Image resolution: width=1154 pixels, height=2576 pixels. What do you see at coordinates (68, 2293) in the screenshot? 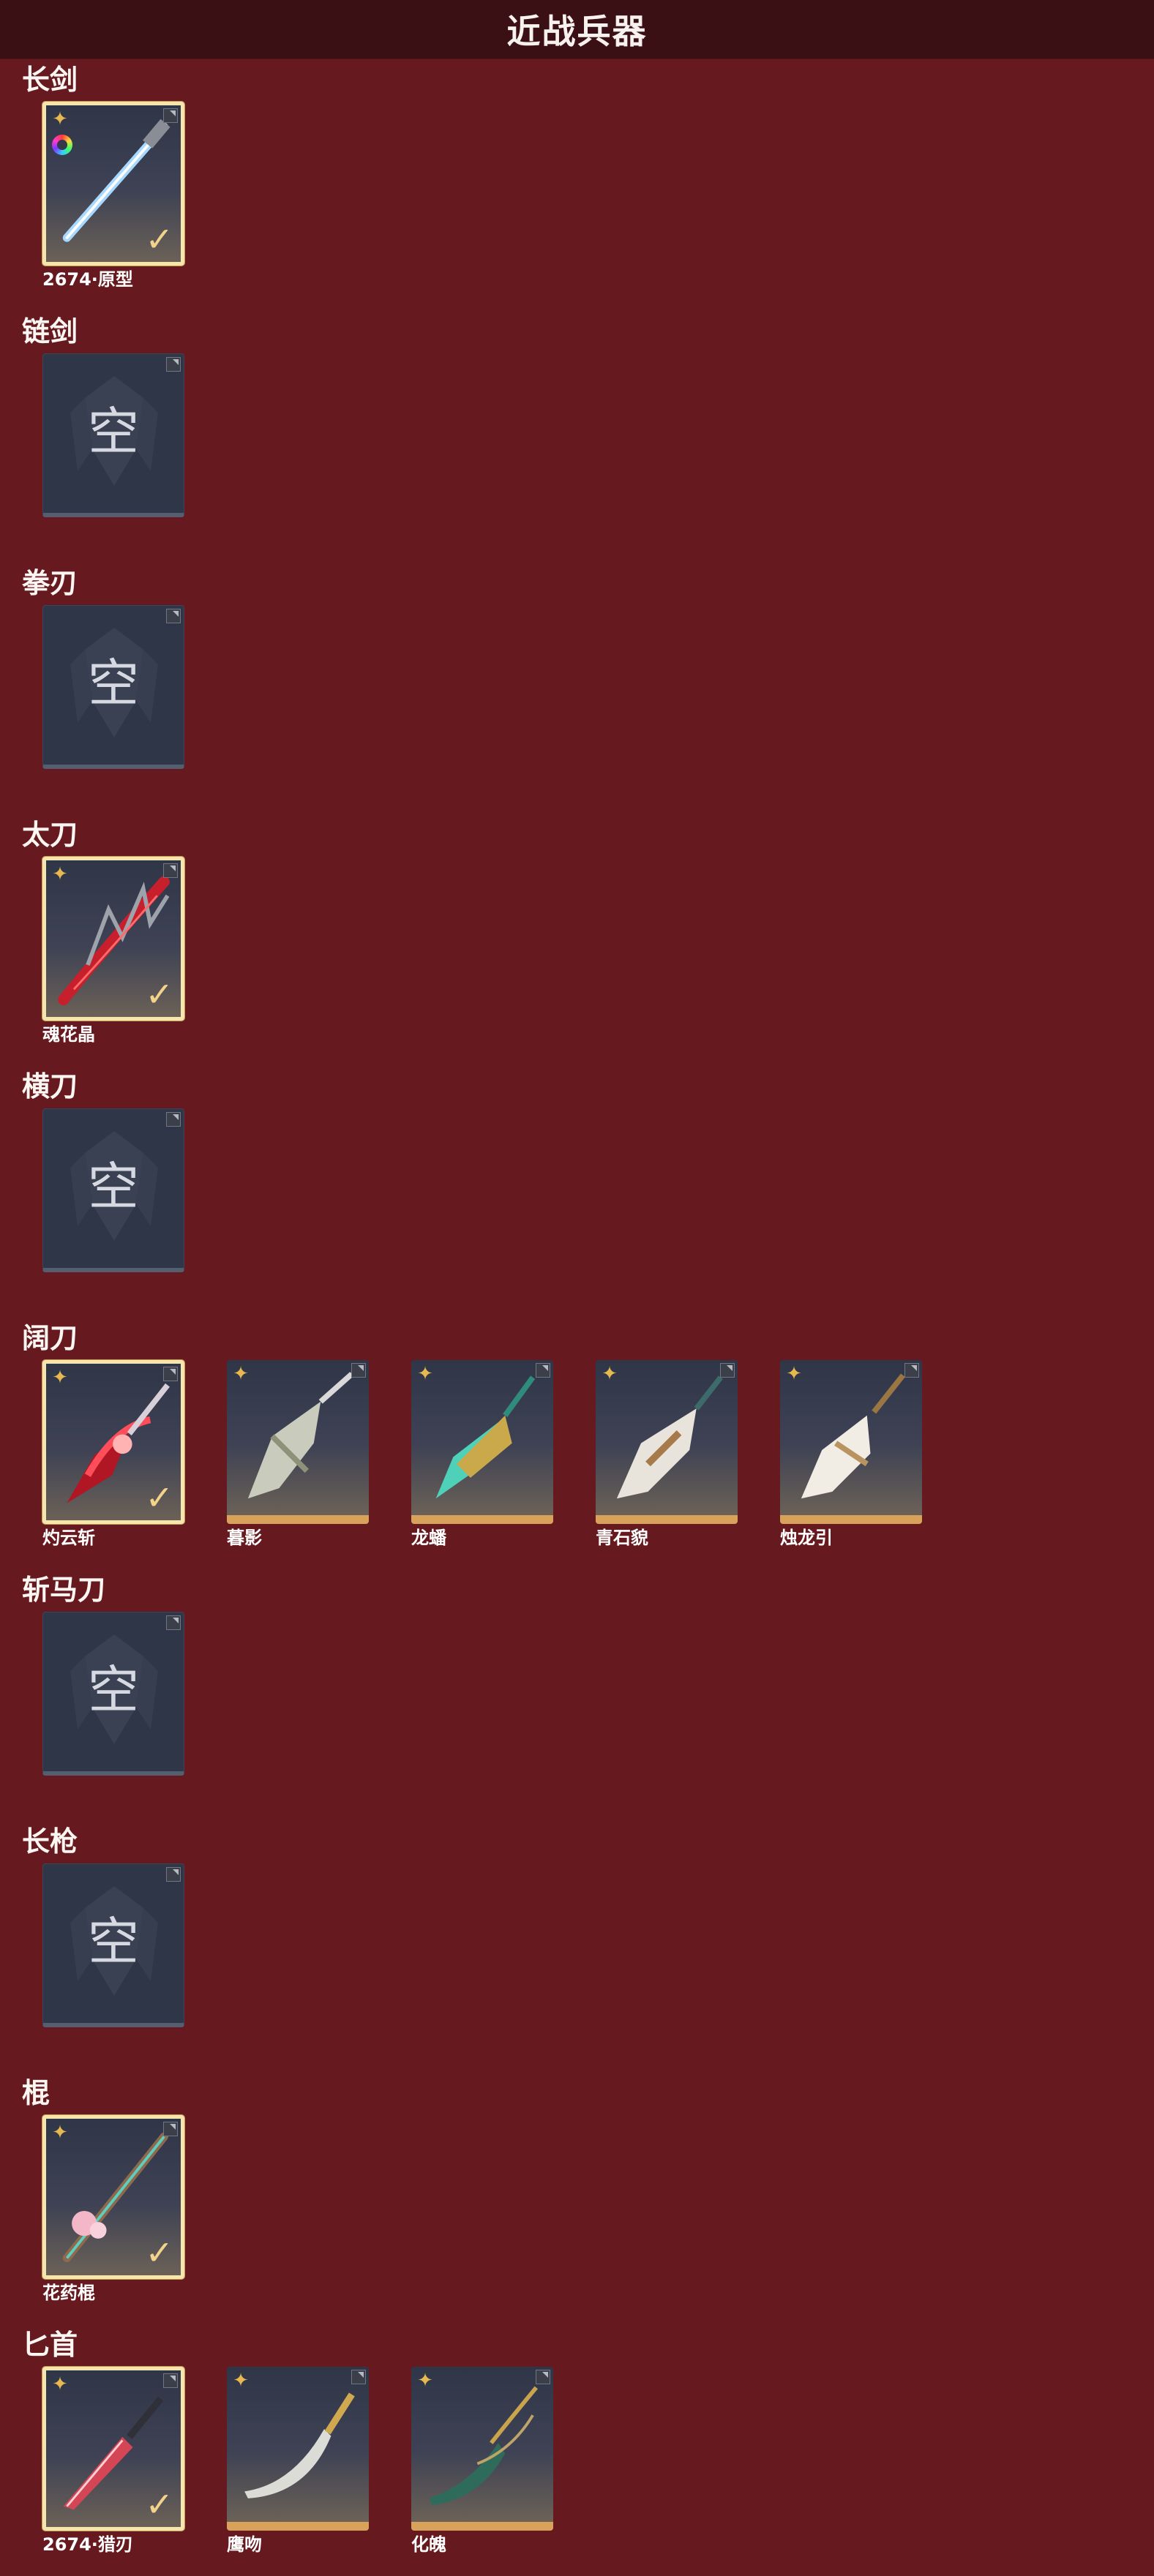
I see `weapon-name: 花药棍` at bounding box center [68, 2293].